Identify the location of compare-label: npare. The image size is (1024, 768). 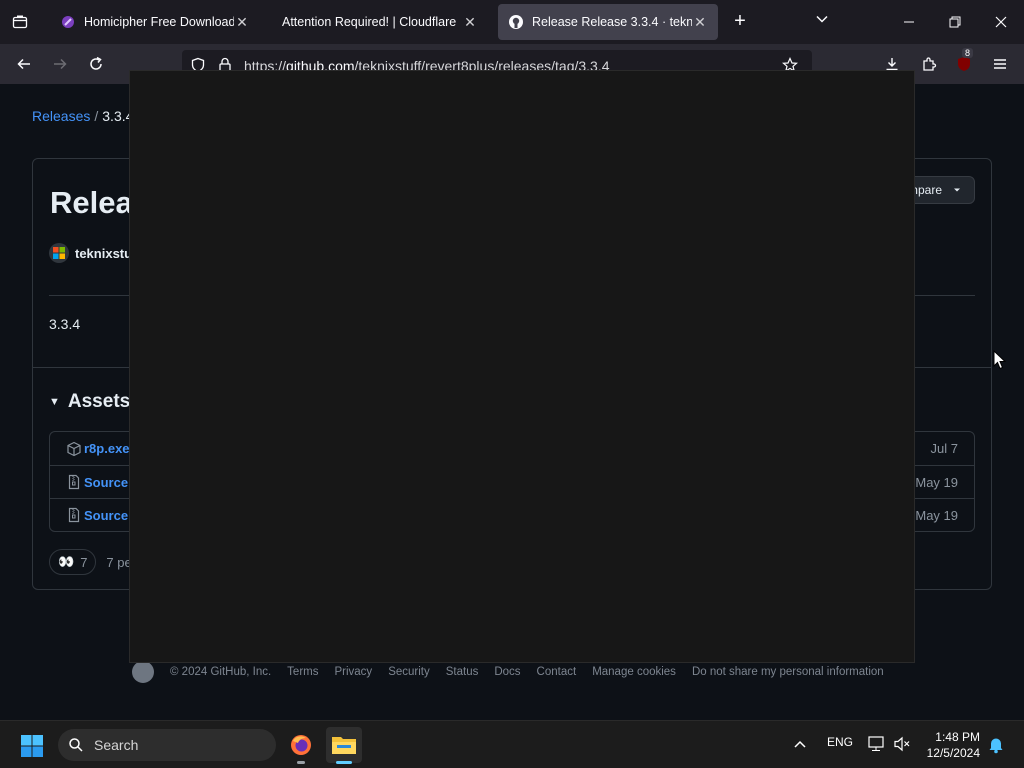
(926, 190).